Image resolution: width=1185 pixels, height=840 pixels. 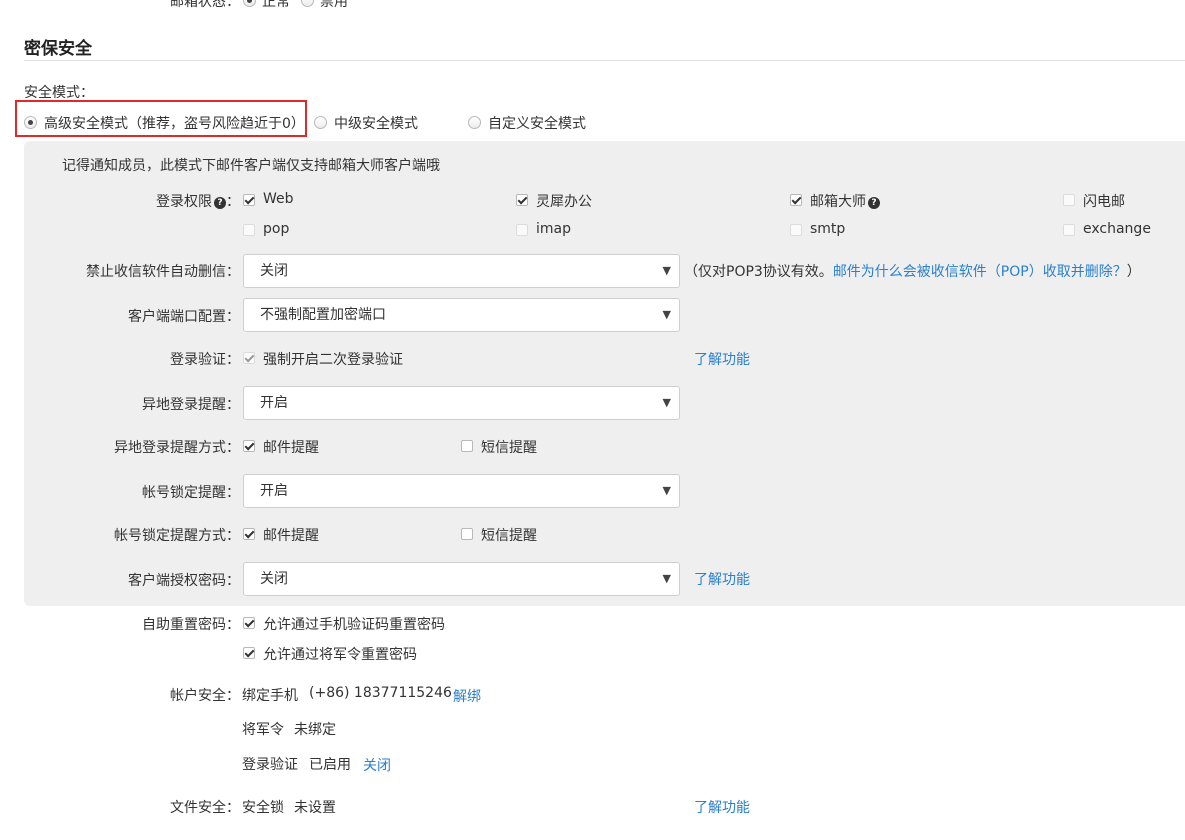 I want to click on pop-delete-help-link: 邮件为什么会被收信软件（POP）收取并删除？, so click(x=980, y=272).